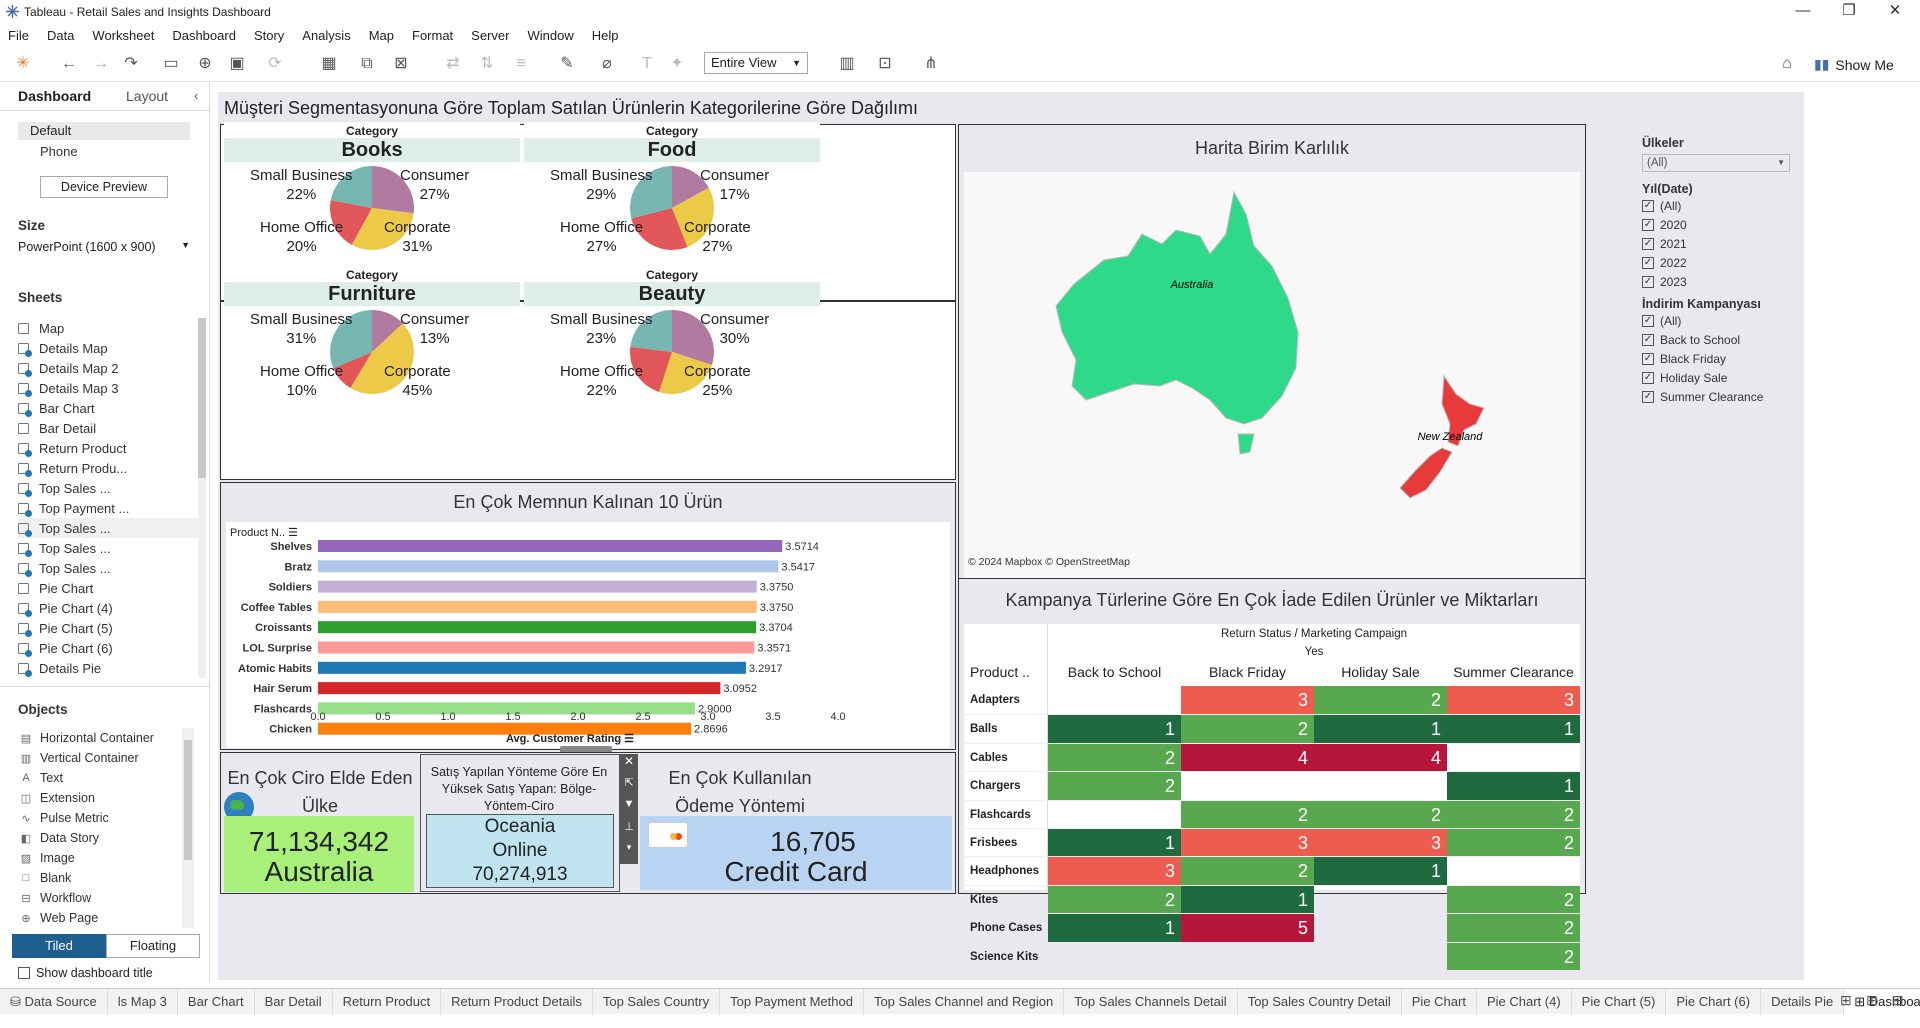 The width and height of the screenshot is (1920, 1028). Describe the element at coordinates (521, 64) in the screenshot. I see `sort-desc-icon: ≡` at that location.